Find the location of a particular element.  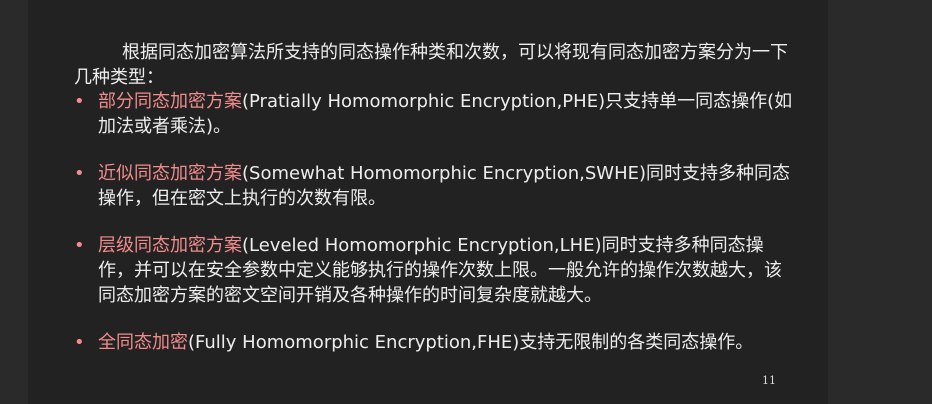

scheme-name: 近似同态加密方案 is located at coordinates (170, 173).